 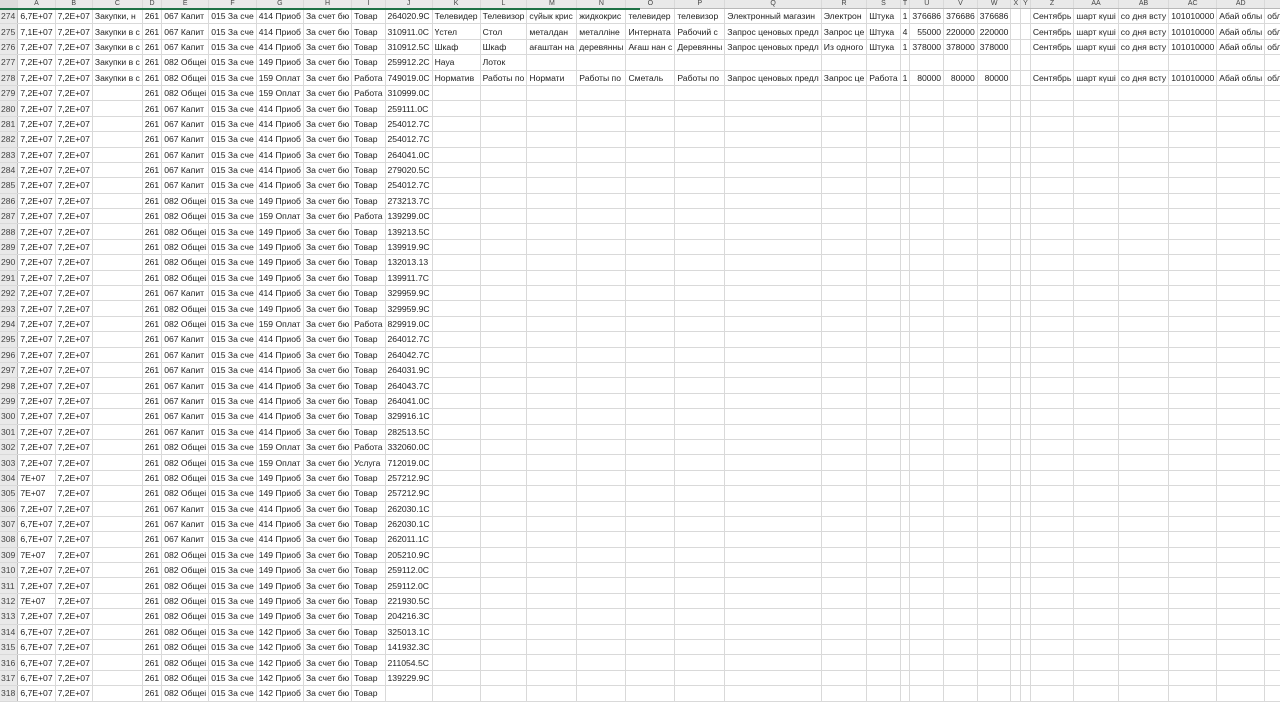 I want to click on cell-J: 264042.7С, so click(x=409, y=355).